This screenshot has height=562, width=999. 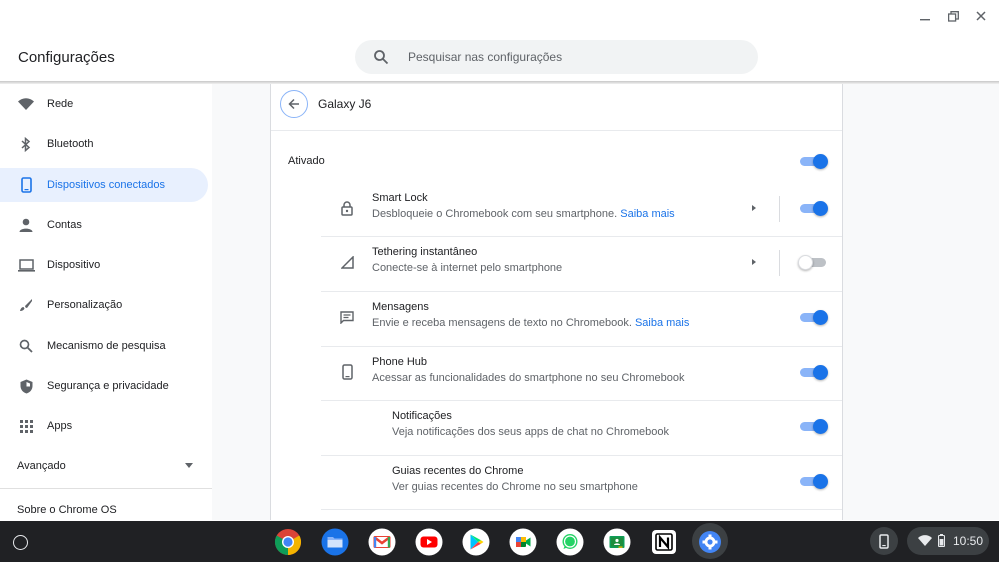 I want to click on sidebar-item-connected-devices: Dispositivos conectados, so click(x=104, y=185).